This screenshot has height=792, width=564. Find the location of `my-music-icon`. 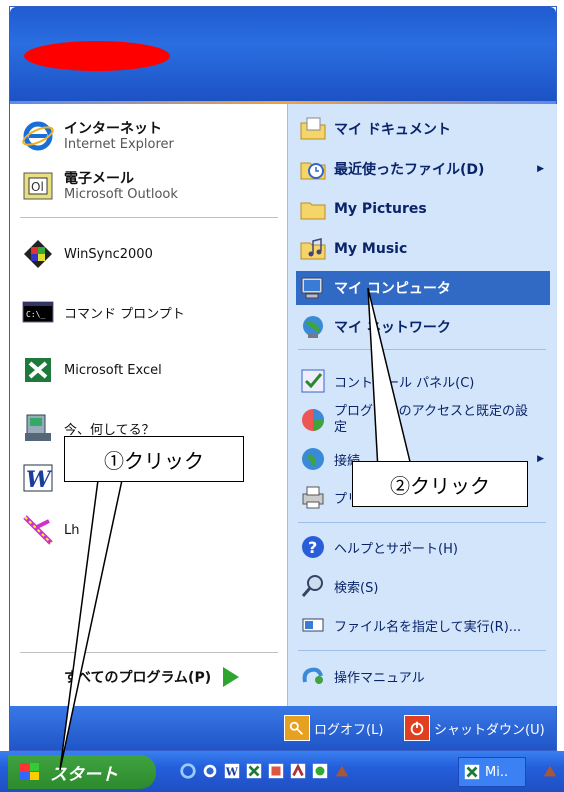

my-music-icon is located at coordinates (313, 249).